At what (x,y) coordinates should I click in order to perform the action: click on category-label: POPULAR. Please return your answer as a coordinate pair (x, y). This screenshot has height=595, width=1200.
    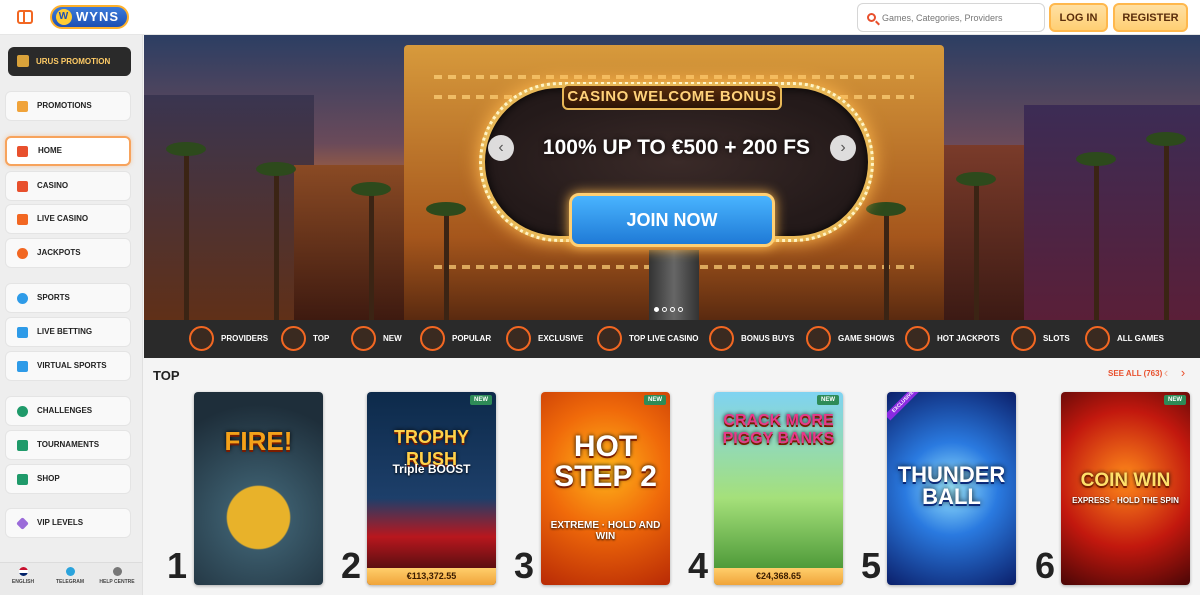
    Looking at the image, I should click on (472, 338).